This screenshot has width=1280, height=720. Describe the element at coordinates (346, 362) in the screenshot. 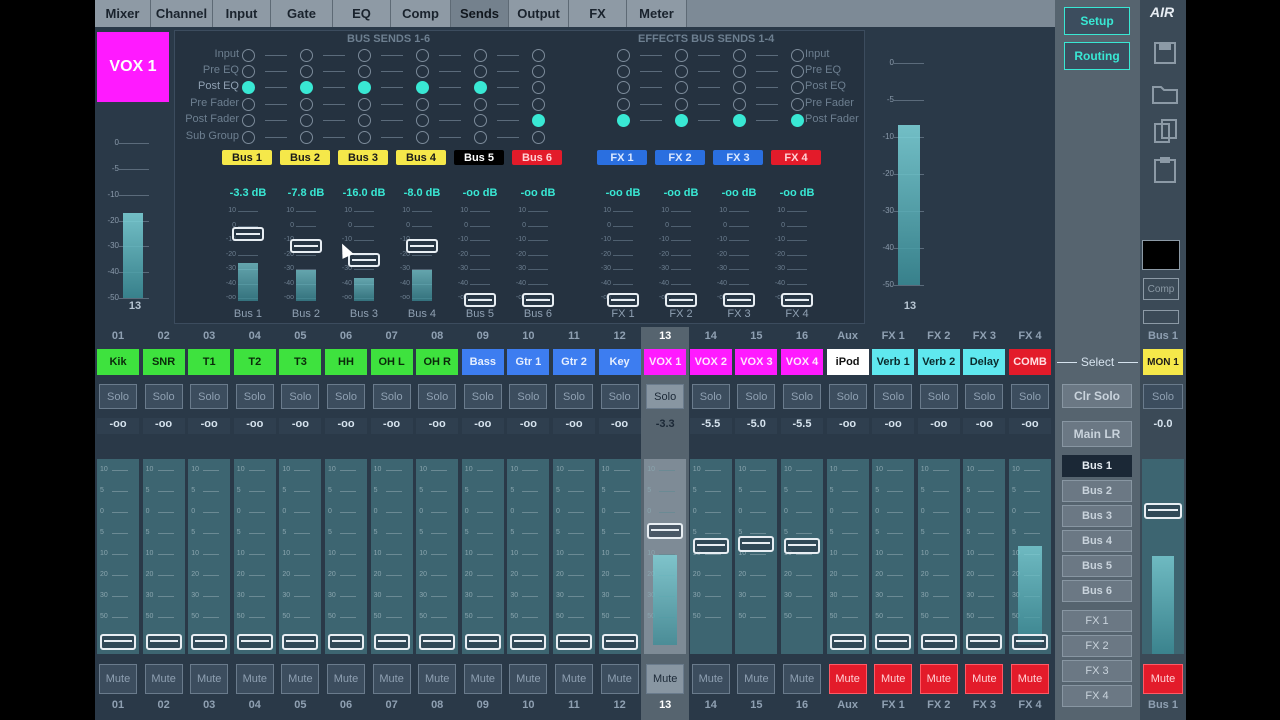

I see `strip-name-button: HH` at that location.